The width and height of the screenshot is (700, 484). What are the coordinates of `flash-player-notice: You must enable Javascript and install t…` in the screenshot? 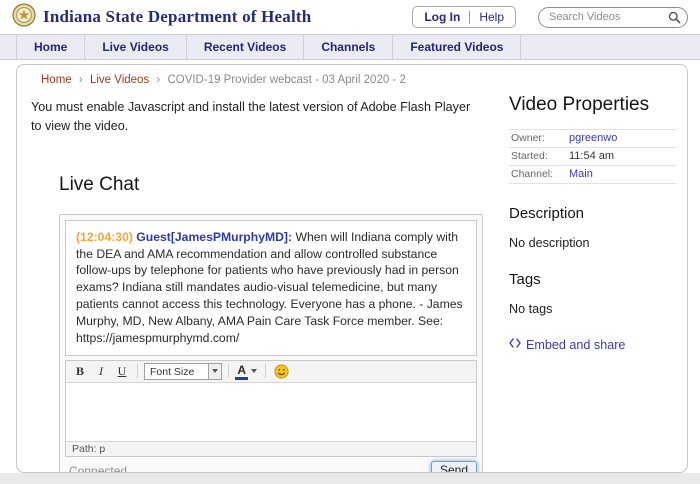 It's located at (251, 116).